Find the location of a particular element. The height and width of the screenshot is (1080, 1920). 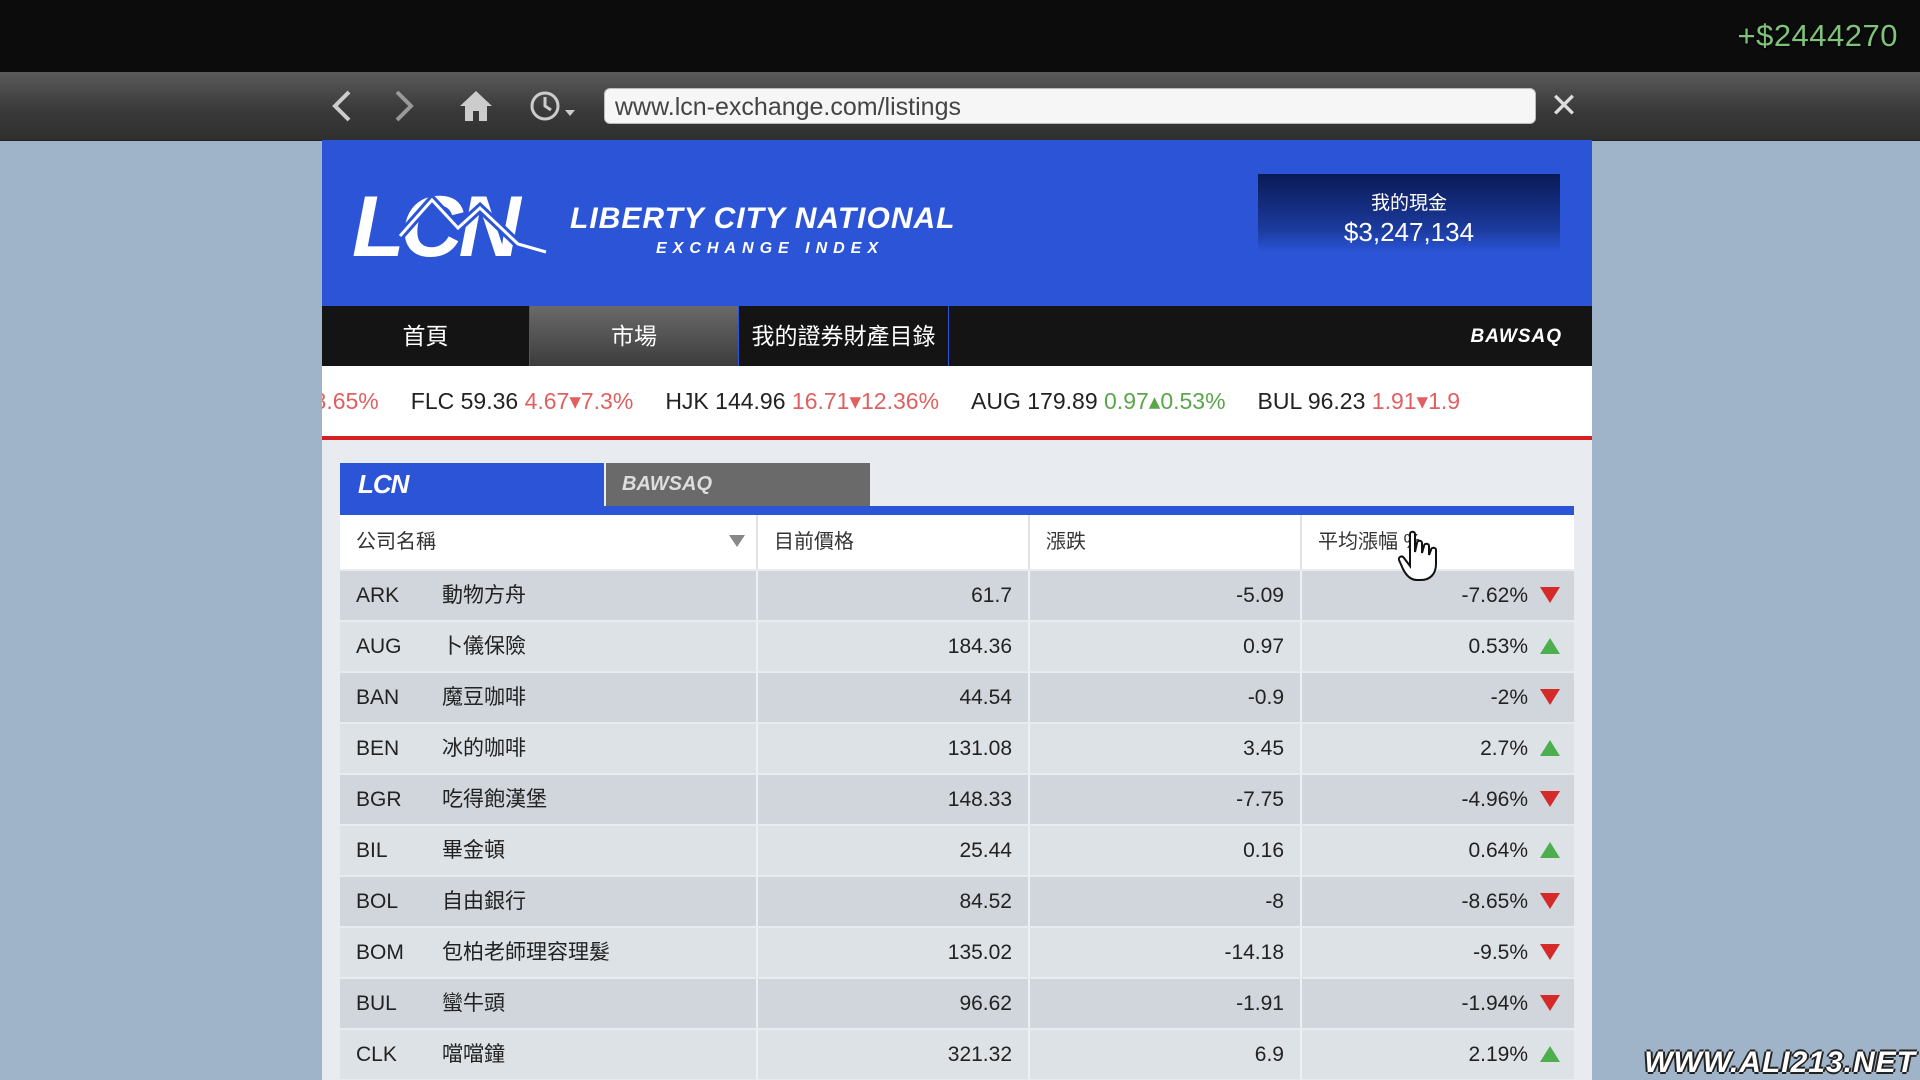

ticker-item: BUL 96.23 1.91▾1.9 is located at coordinates (1359, 401).